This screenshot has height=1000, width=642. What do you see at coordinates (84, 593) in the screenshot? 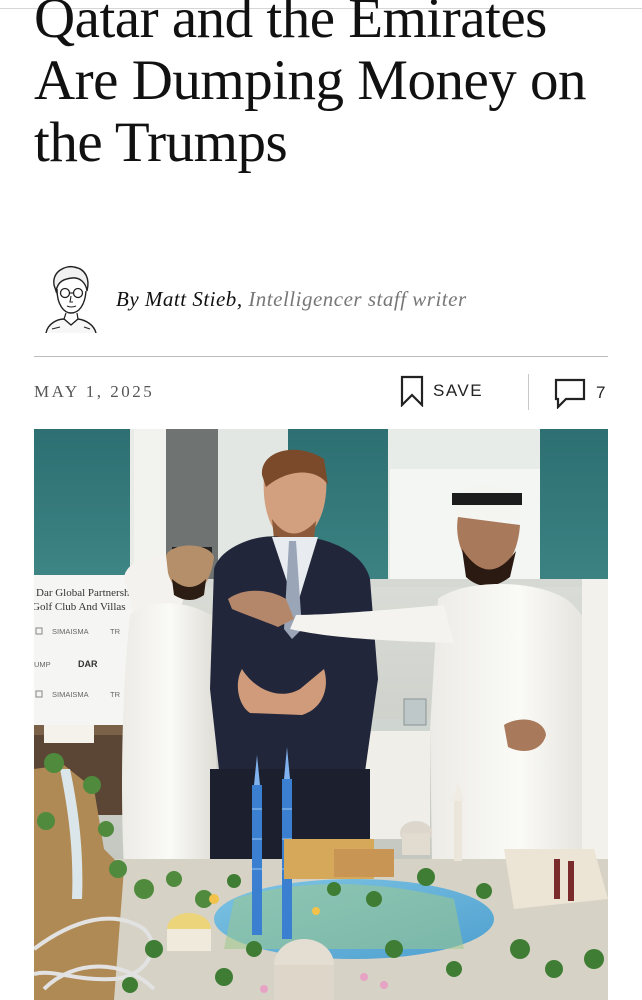
I see `sign-text-1: Dar Global Partnershi` at bounding box center [84, 593].